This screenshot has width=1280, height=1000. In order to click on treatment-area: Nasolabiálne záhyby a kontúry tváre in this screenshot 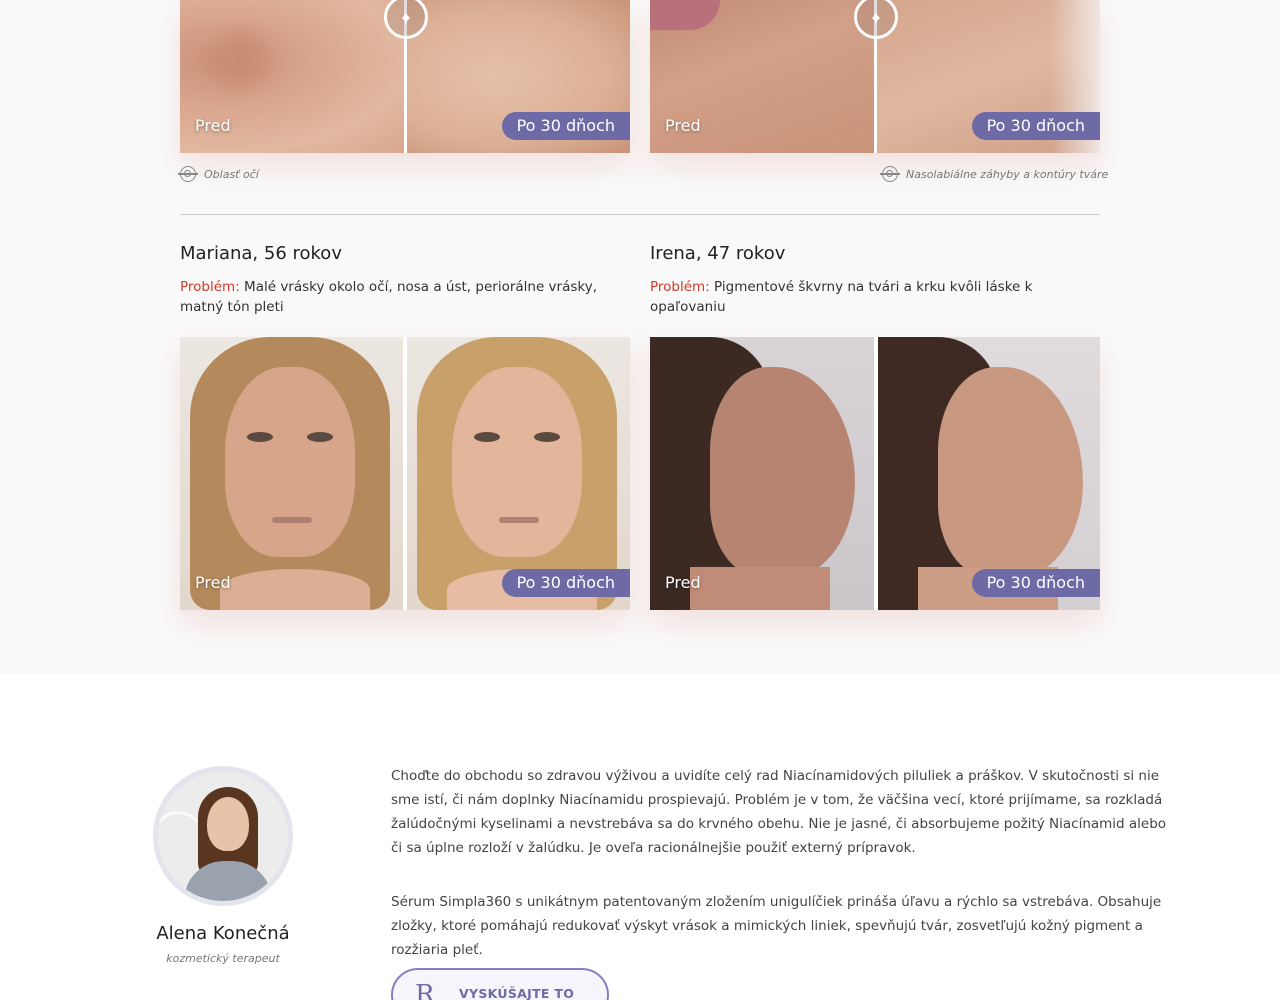, I will do `click(994, 174)`.